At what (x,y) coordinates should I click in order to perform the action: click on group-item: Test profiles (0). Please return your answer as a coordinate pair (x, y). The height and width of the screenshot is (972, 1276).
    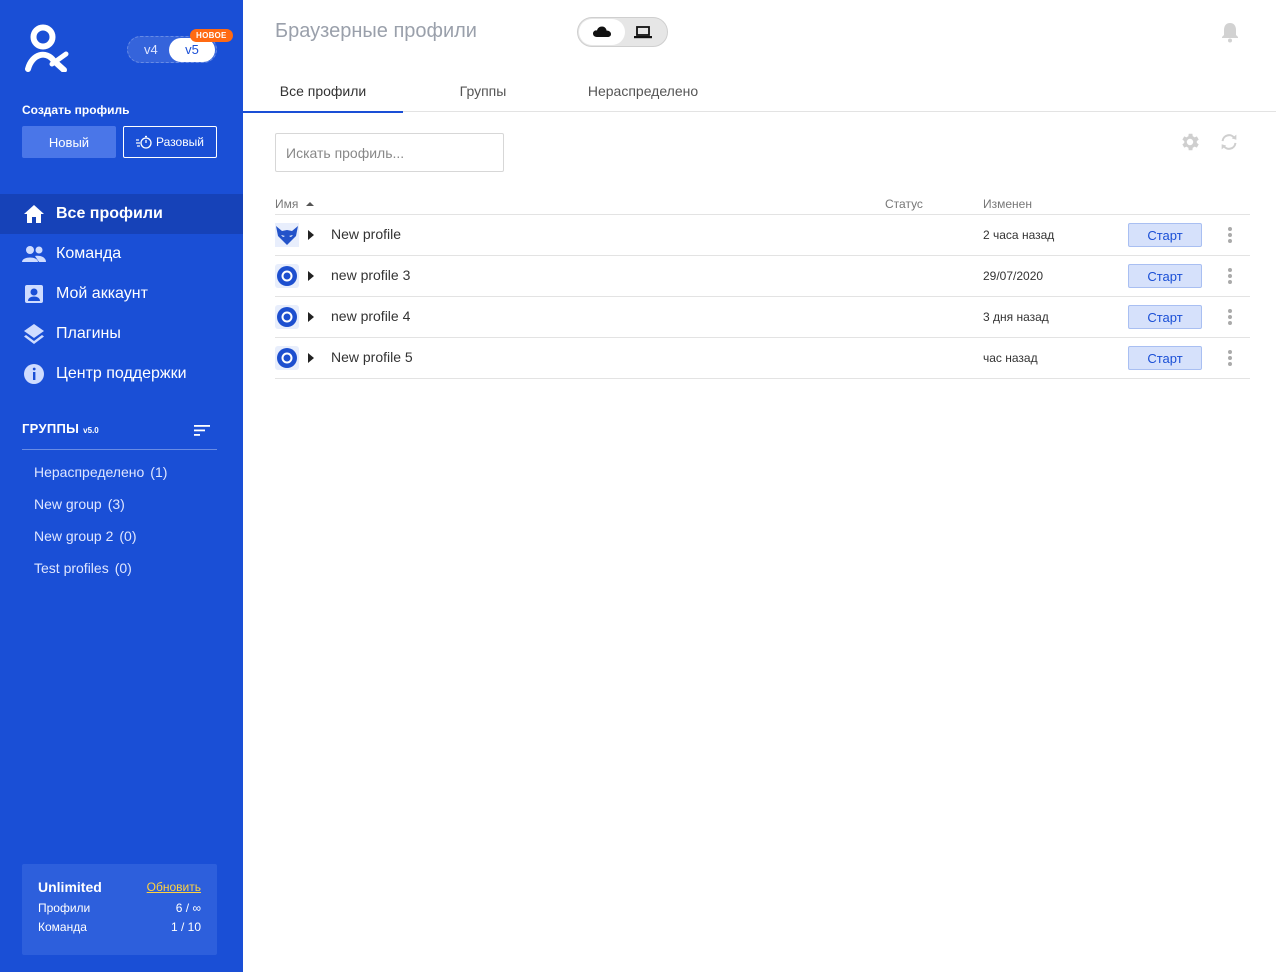
    Looking at the image, I should click on (100, 568).